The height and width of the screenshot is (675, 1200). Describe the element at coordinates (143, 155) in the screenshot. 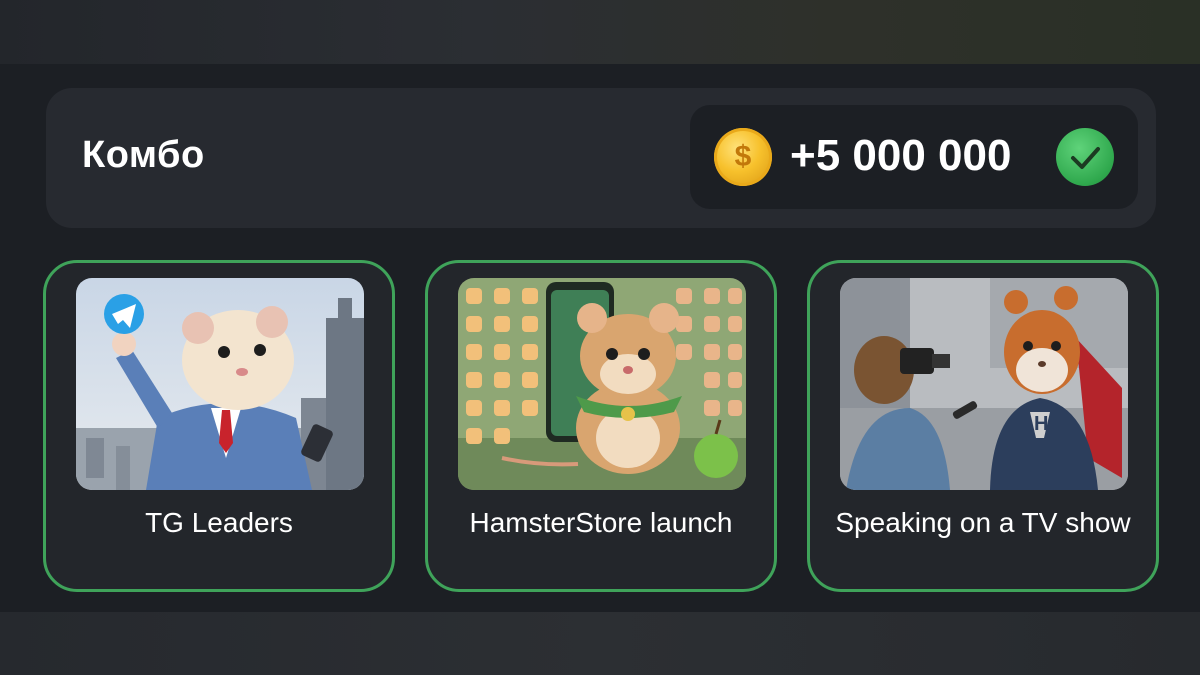

I see `combo-title: Комбо` at that location.